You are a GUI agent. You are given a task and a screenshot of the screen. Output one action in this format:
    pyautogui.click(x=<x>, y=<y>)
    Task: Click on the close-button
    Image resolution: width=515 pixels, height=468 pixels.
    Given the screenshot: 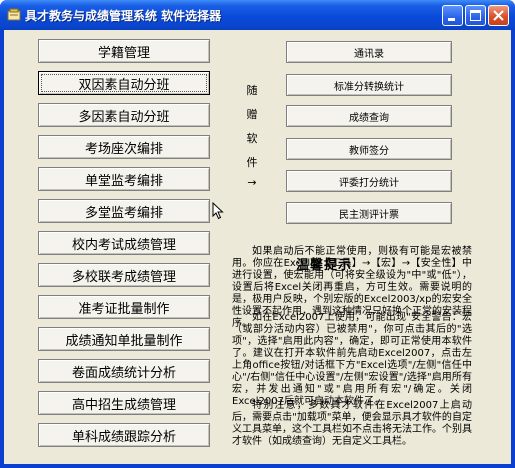 What is the action you would take?
    pyautogui.click(x=498, y=15)
    